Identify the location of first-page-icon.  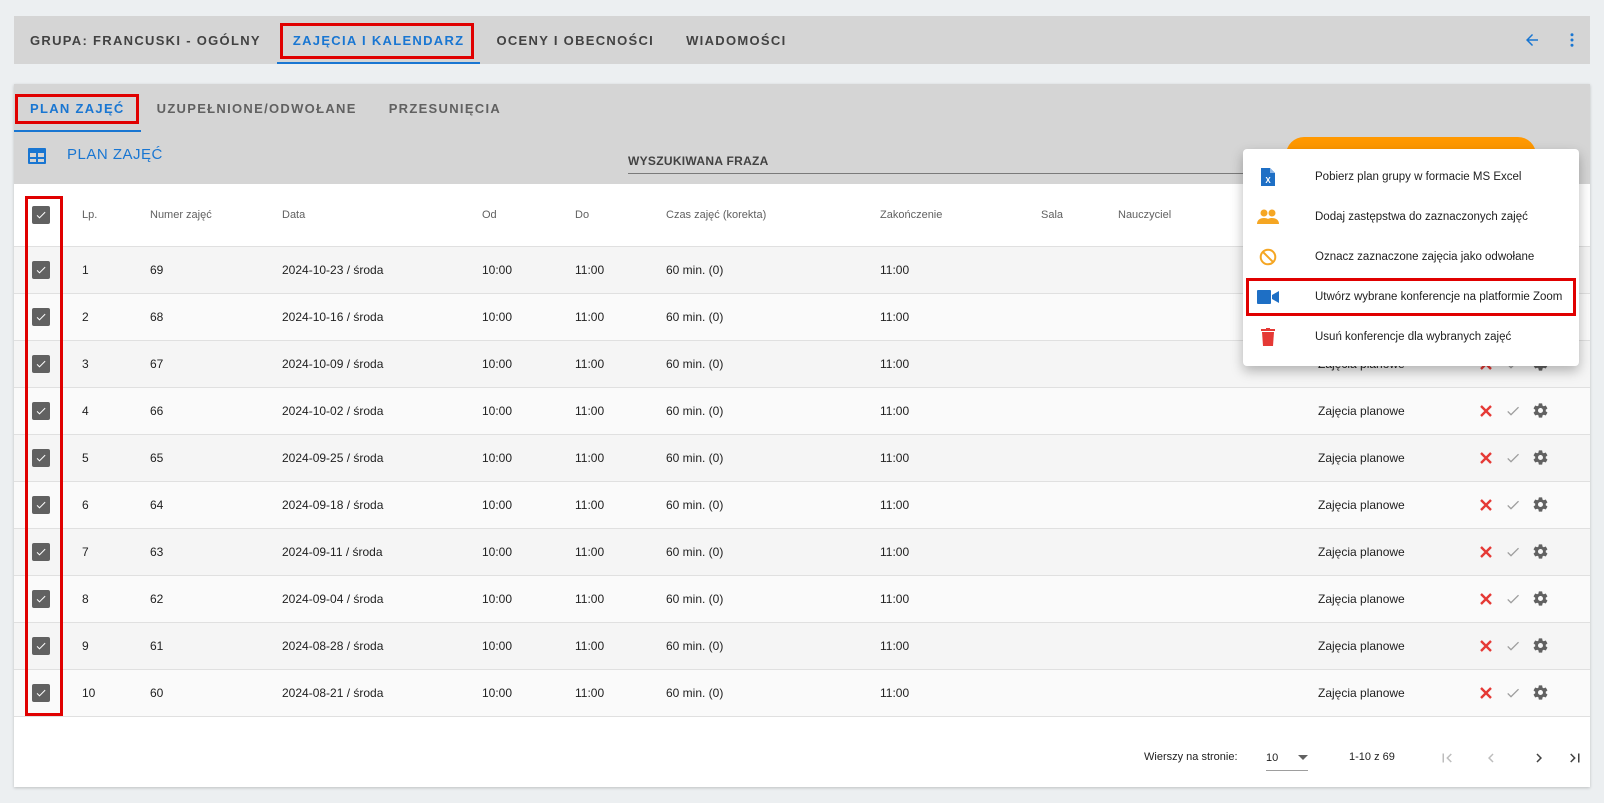
(1447, 758).